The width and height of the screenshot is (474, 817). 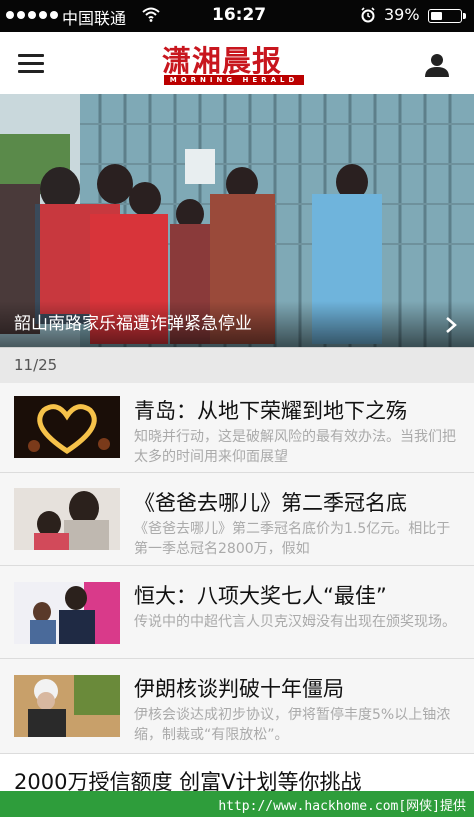 I want to click on news-summary: 《爸爸去哪儿》第二季冠名底价为1.5亿元。相比于第一季总冠名2800万，假如, so click(x=292, y=539).